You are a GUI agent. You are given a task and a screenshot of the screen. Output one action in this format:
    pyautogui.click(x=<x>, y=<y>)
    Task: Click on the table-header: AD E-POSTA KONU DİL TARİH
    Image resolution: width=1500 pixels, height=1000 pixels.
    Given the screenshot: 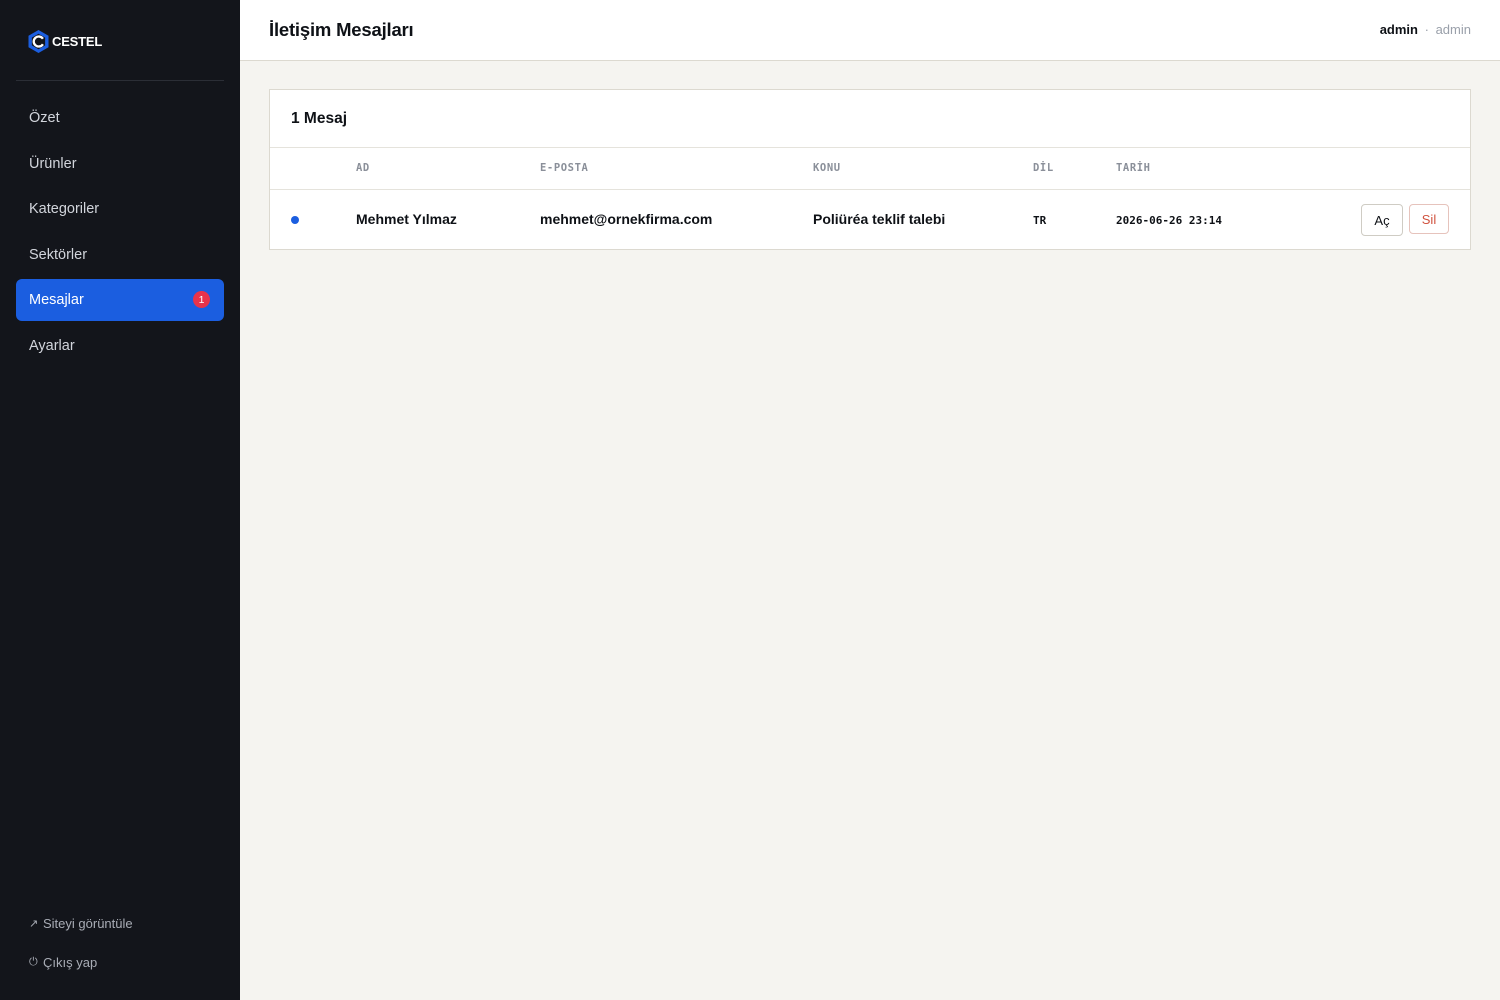 What is the action you would take?
    pyautogui.click(x=870, y=168)
    